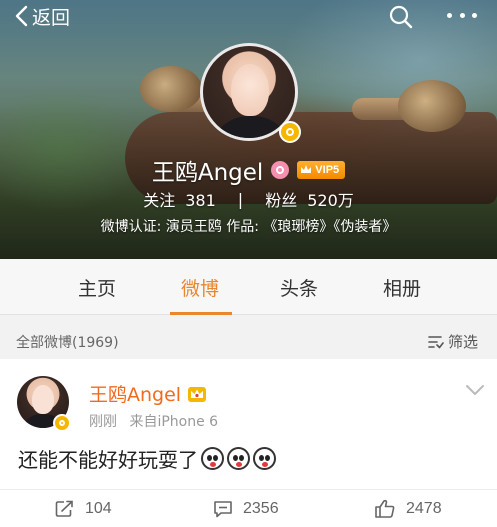 The width and height of the screenshot is (497, 527). I want to click on avatar-face, so click(250, 90).